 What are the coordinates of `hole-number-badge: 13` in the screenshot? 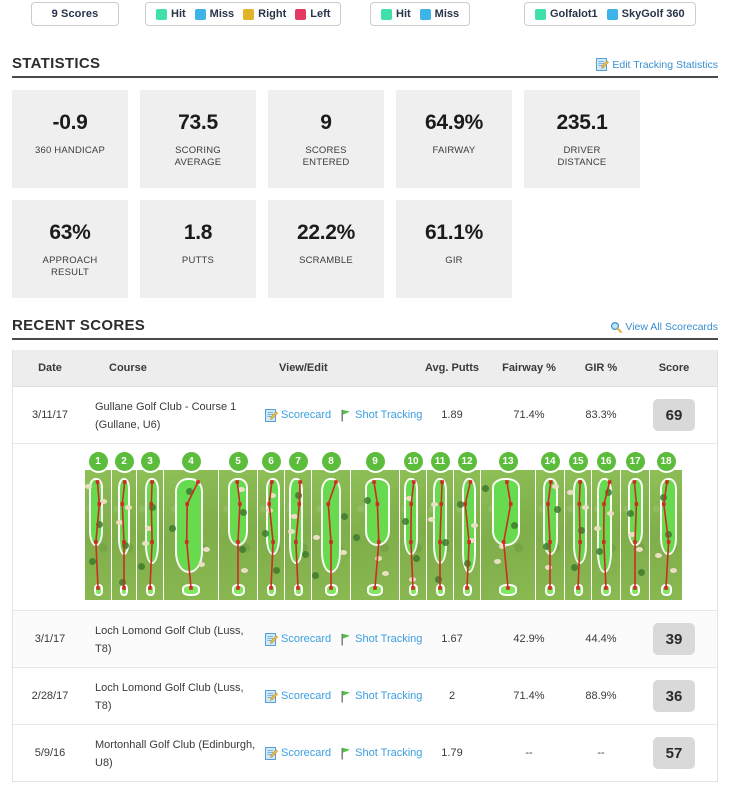 It's located at (508, 461).